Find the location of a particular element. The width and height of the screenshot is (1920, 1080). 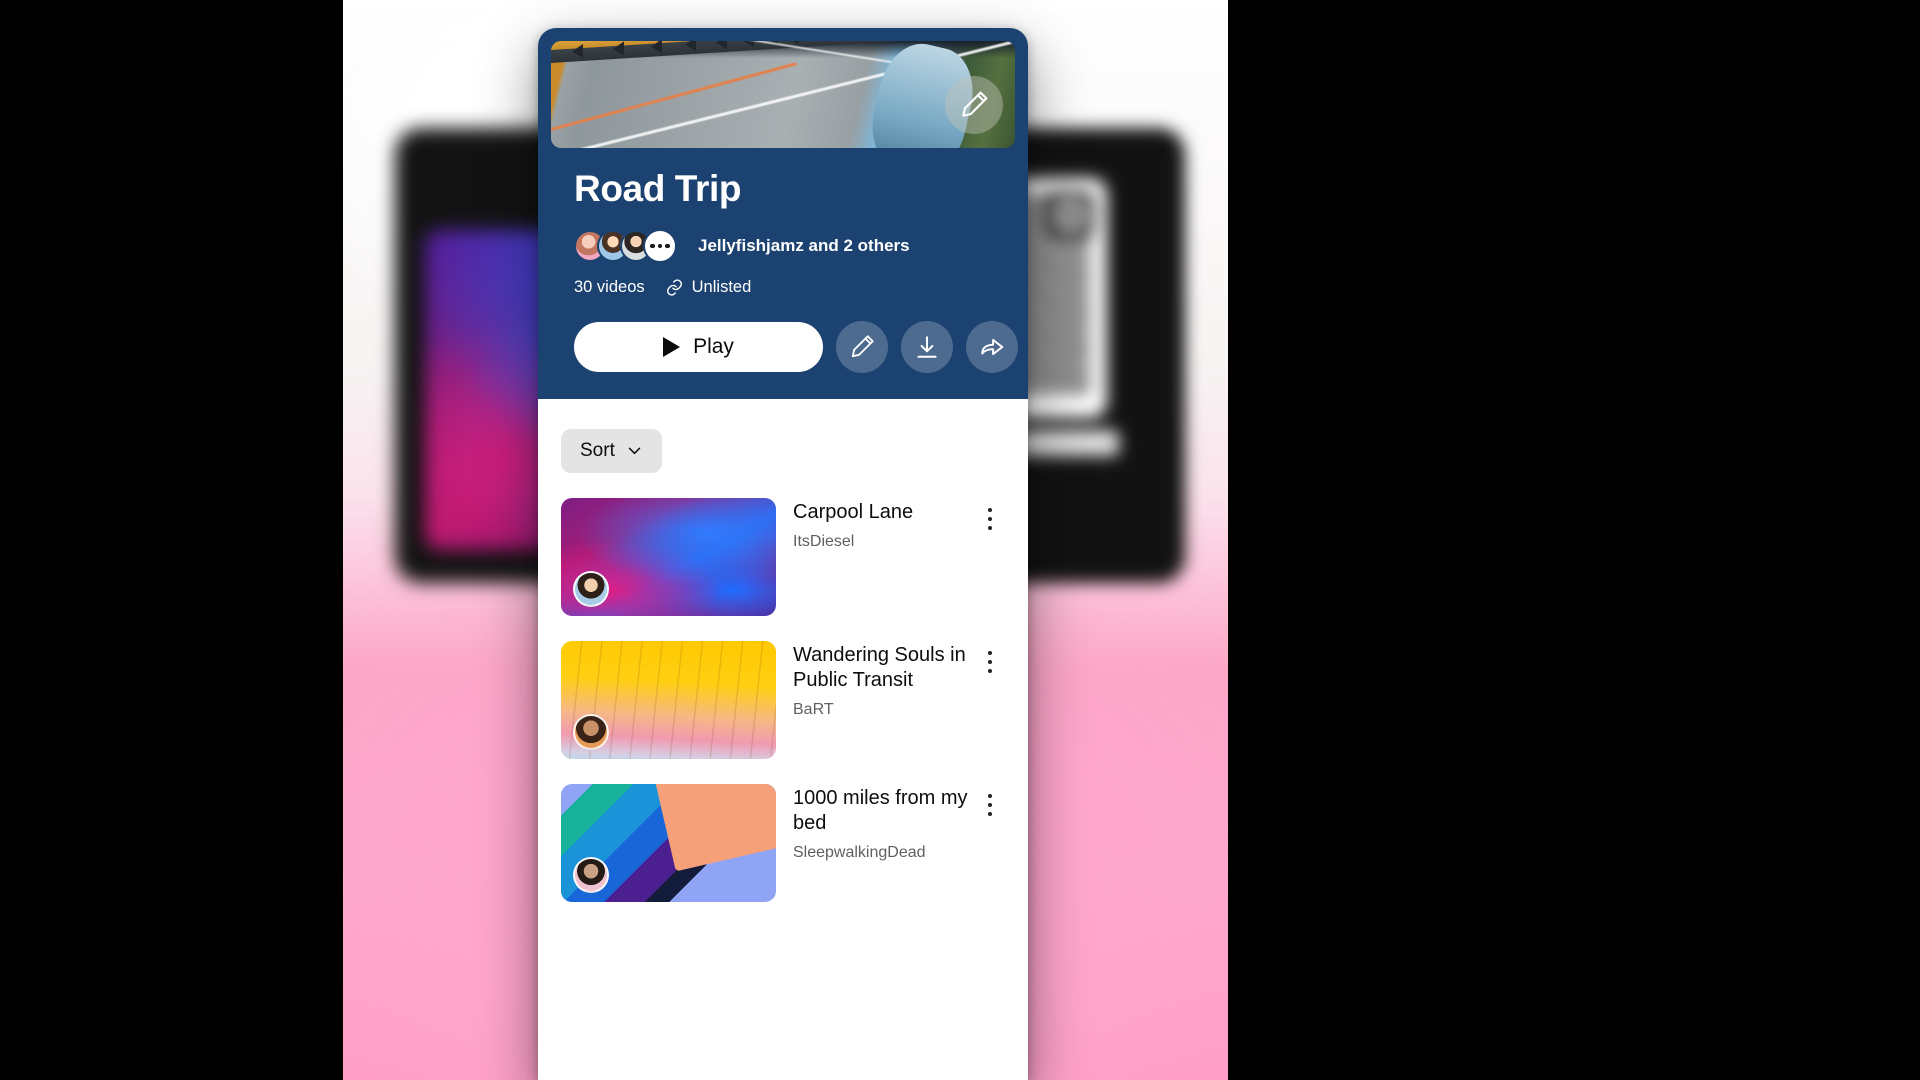

collaborator-avatars is located at coordinates (625, 245).